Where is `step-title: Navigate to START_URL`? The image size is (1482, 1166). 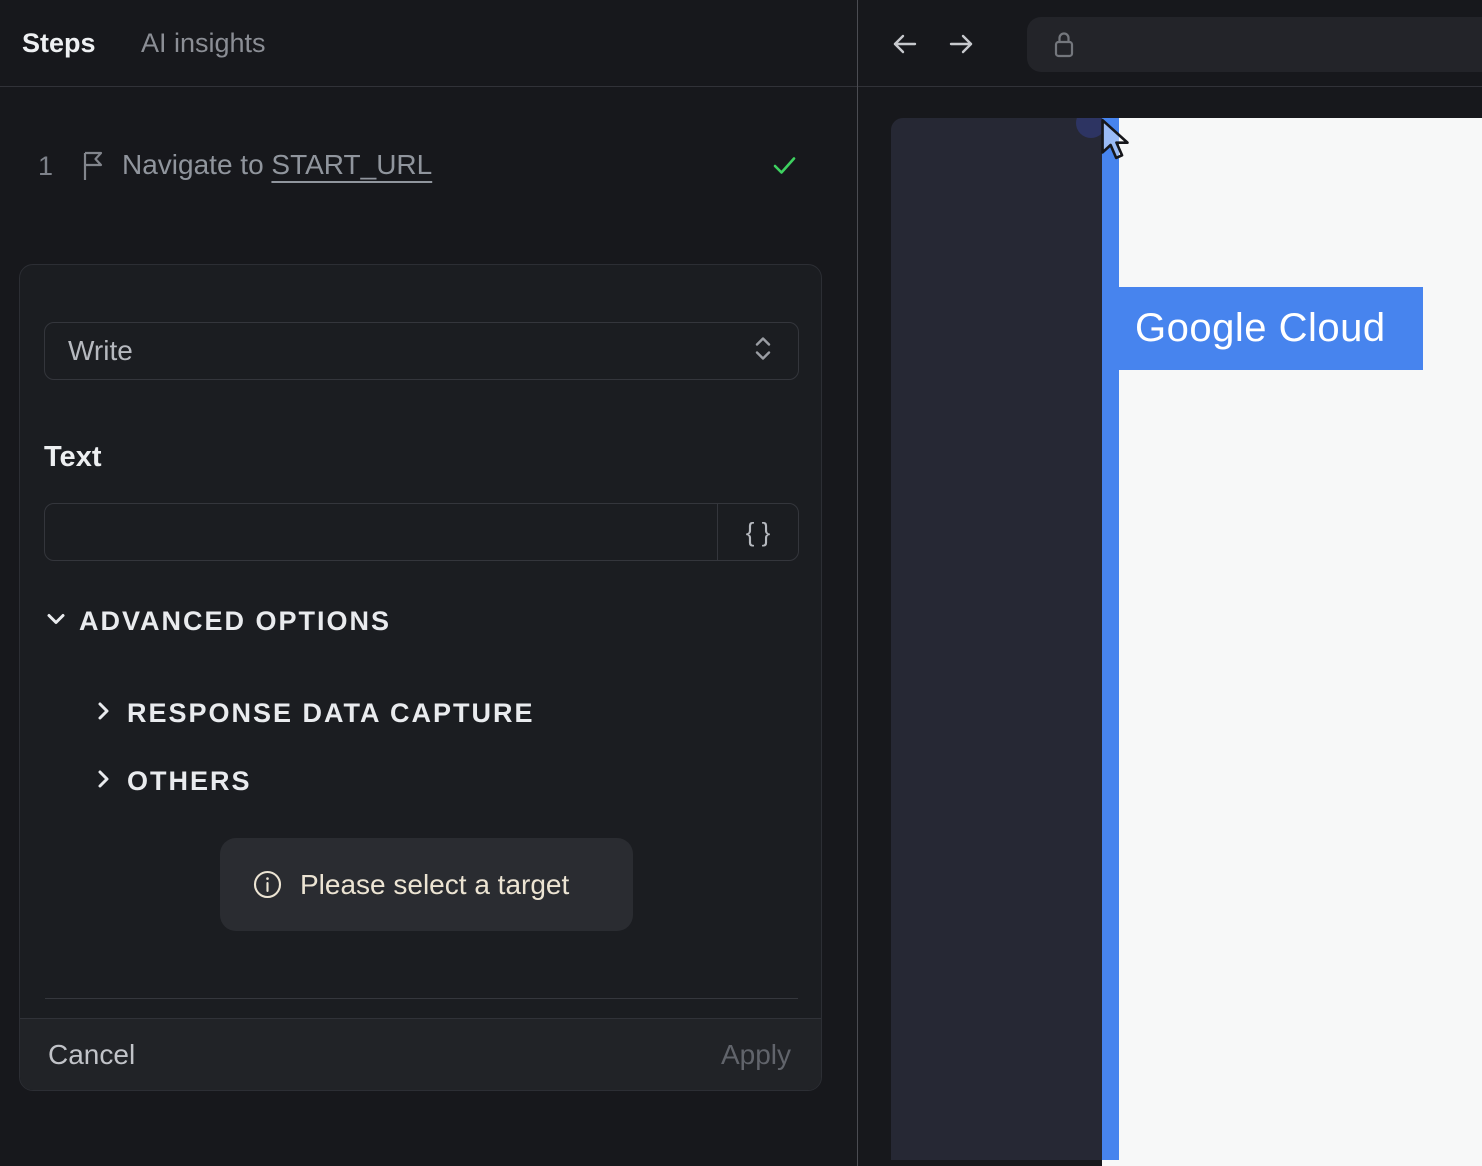 step-title: Navigate to START_URL is located at coordinates (277, 165).